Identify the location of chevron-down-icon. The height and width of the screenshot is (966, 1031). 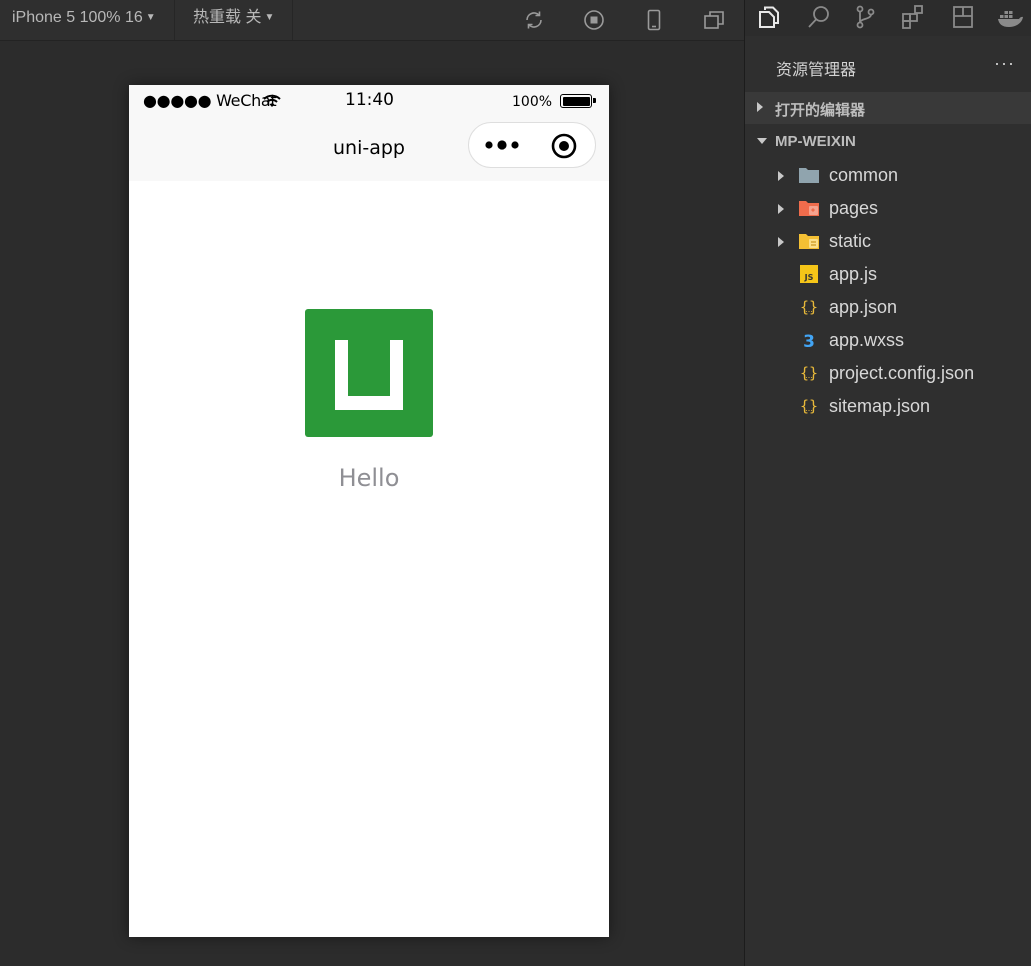
(762, 141).